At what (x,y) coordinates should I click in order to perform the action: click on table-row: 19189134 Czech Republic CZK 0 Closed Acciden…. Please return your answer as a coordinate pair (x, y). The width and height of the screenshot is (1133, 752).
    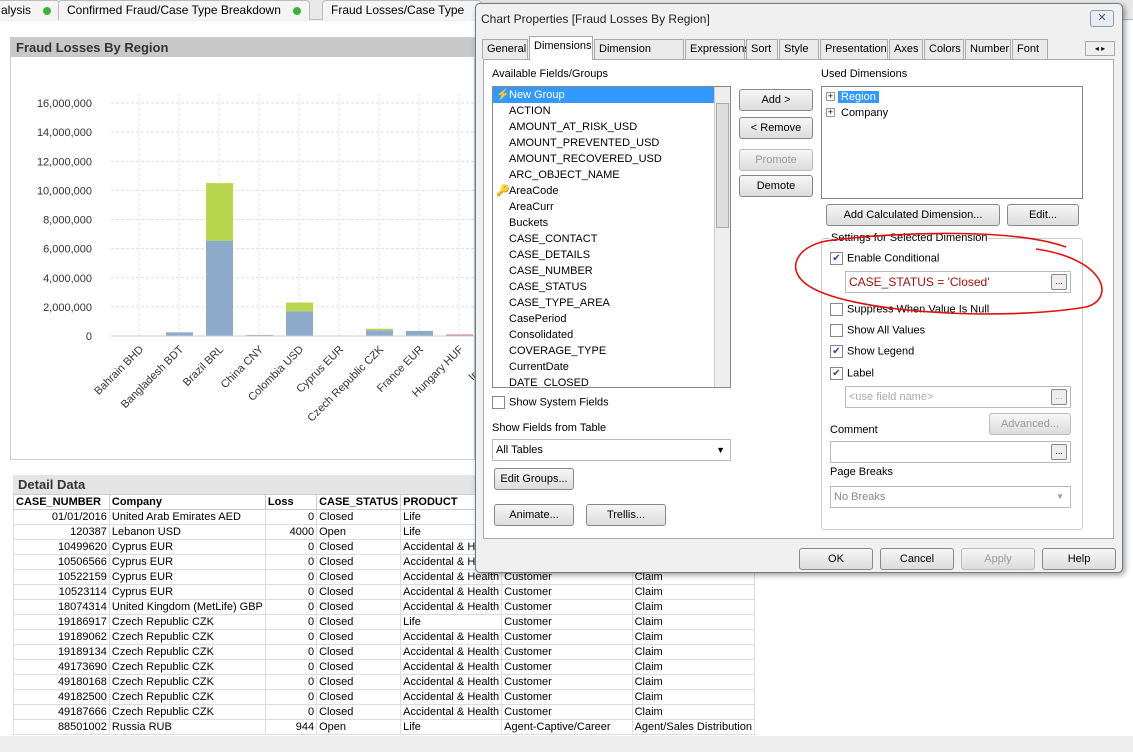
    Looking at the image, I should click on (384, 652).